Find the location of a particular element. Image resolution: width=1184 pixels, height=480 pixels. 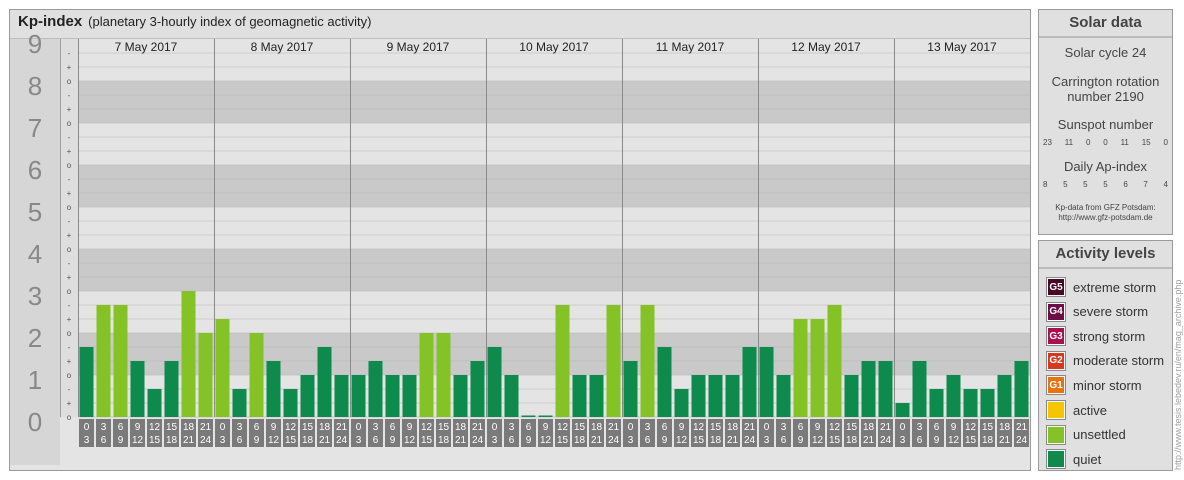

legend-label: moderate storm is located at coordinates (1119, 361).